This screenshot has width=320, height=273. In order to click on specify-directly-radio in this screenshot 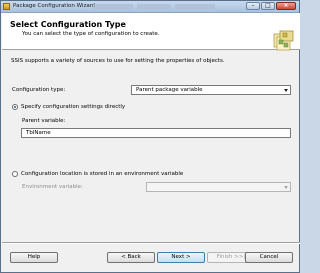, I will do `click(15, 107)`.